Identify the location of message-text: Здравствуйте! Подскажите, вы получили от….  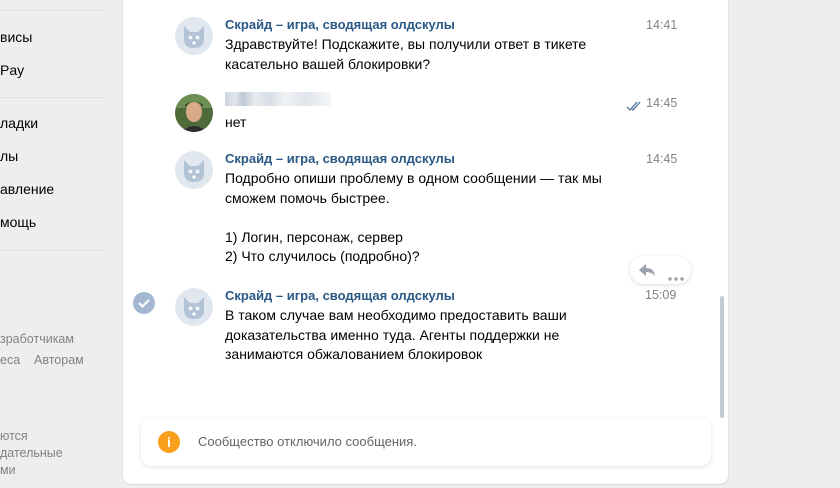
(406, 54).